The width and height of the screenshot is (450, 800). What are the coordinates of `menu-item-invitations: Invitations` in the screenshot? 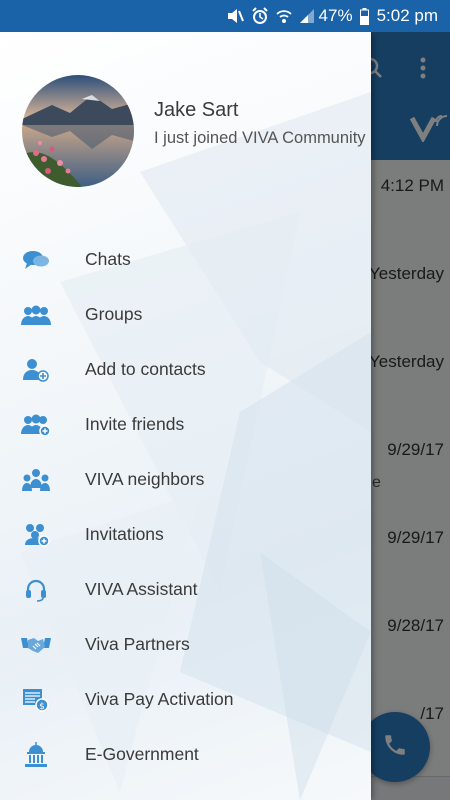 It's located at (185, 534).